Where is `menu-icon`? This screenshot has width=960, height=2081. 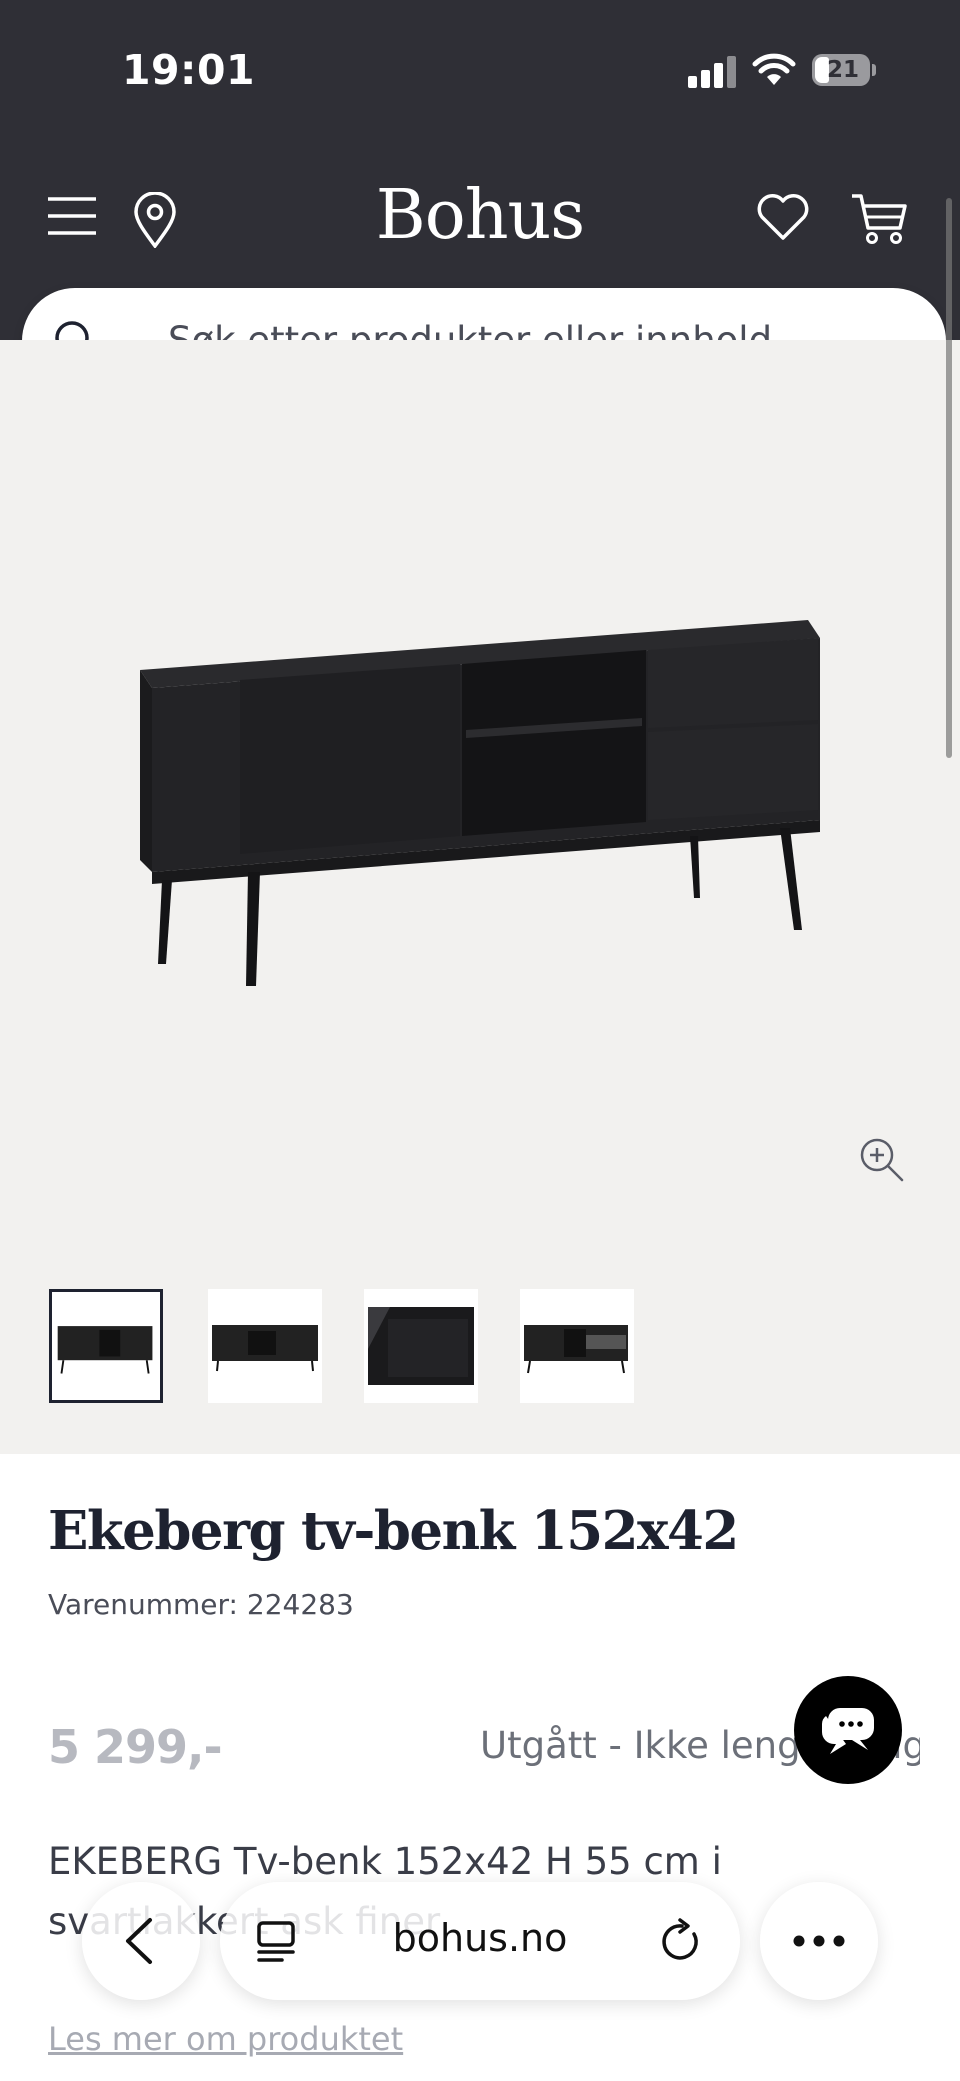 menu-icon is located at coordinates (72, 216).